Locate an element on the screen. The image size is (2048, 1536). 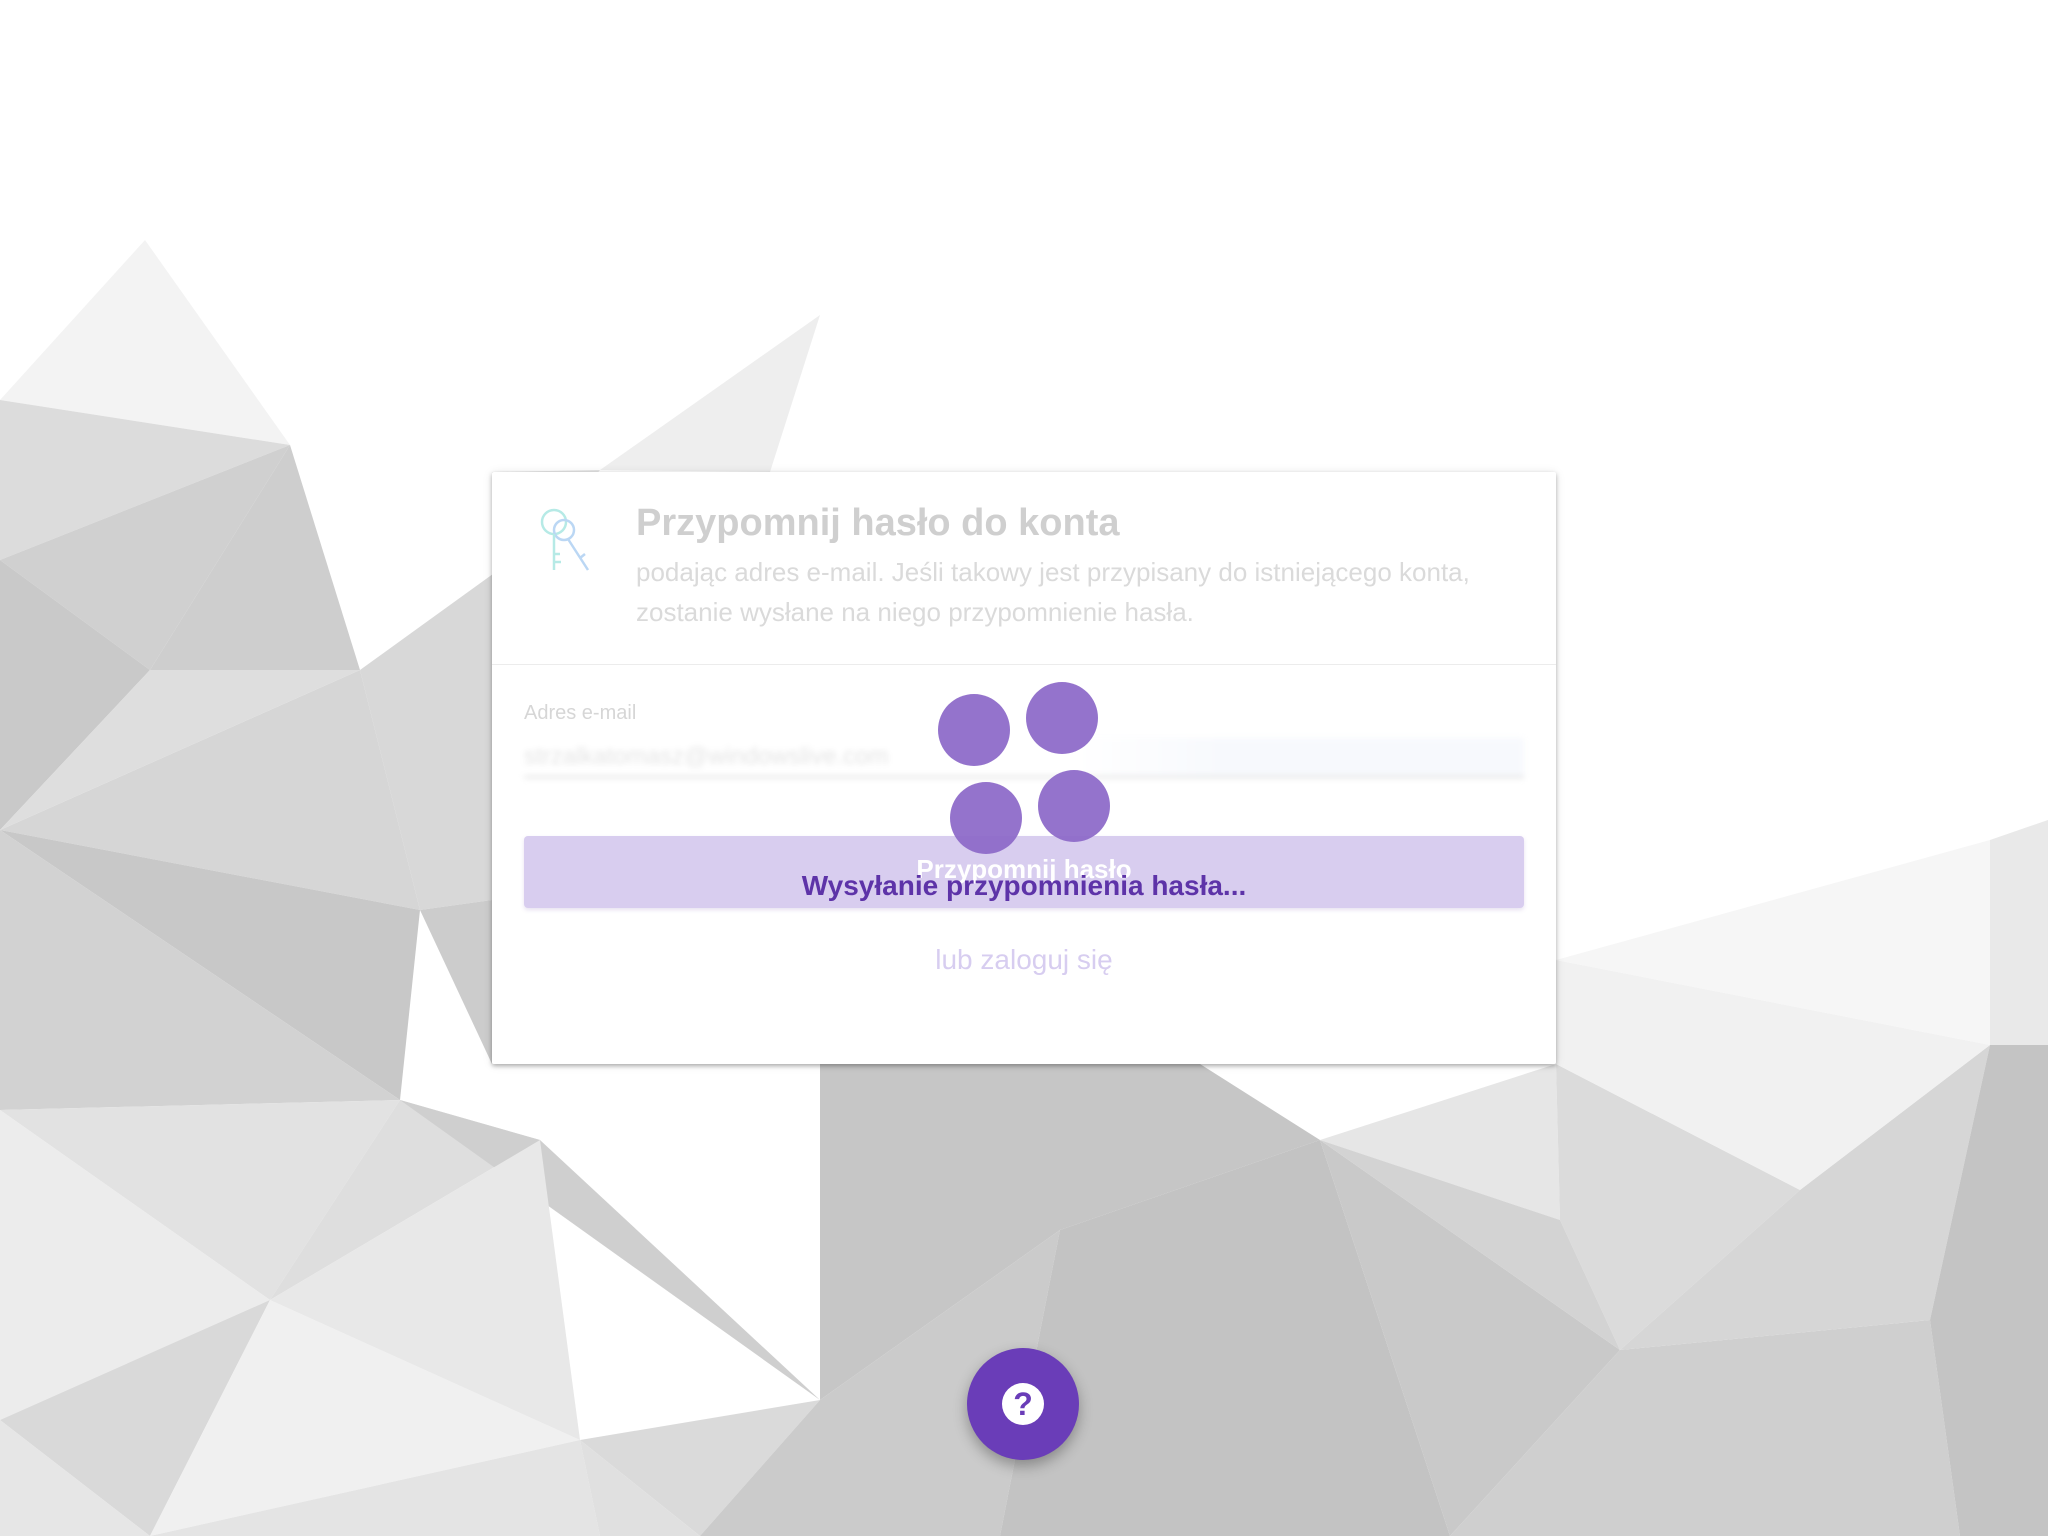
loading-spinner is located at coordinates (1020, 768).